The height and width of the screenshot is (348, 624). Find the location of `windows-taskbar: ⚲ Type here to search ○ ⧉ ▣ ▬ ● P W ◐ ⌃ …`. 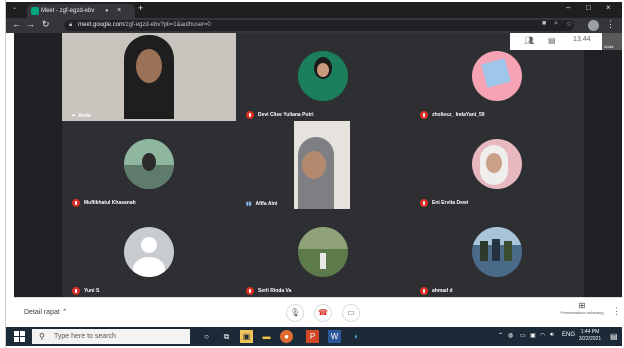

windows-taskbar: ⚲ Type here to search ○ ⧉ ▣ ▬ ● P W ◐ ⌃ … is located at coordinates (314, 336).